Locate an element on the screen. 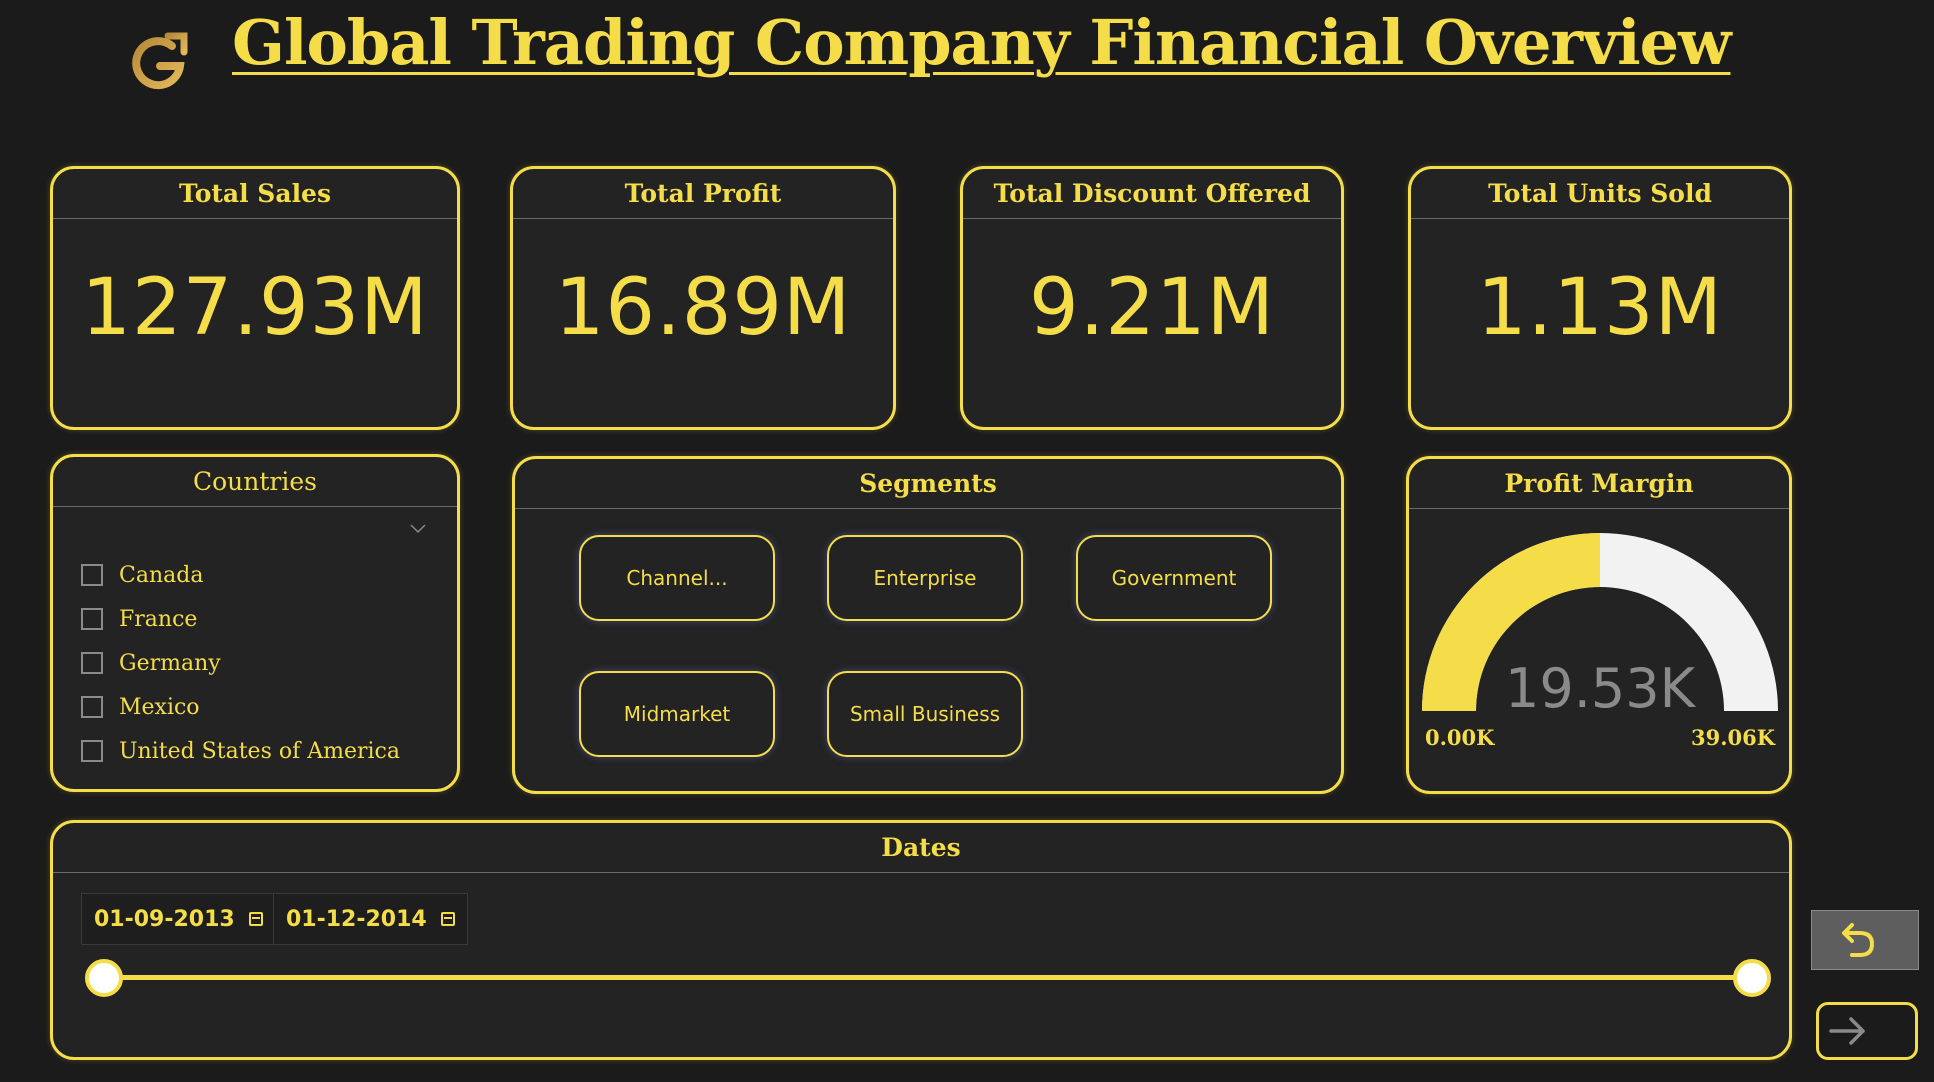  gauge-max-label: 39.06K is located at coordinates (1732, 737).